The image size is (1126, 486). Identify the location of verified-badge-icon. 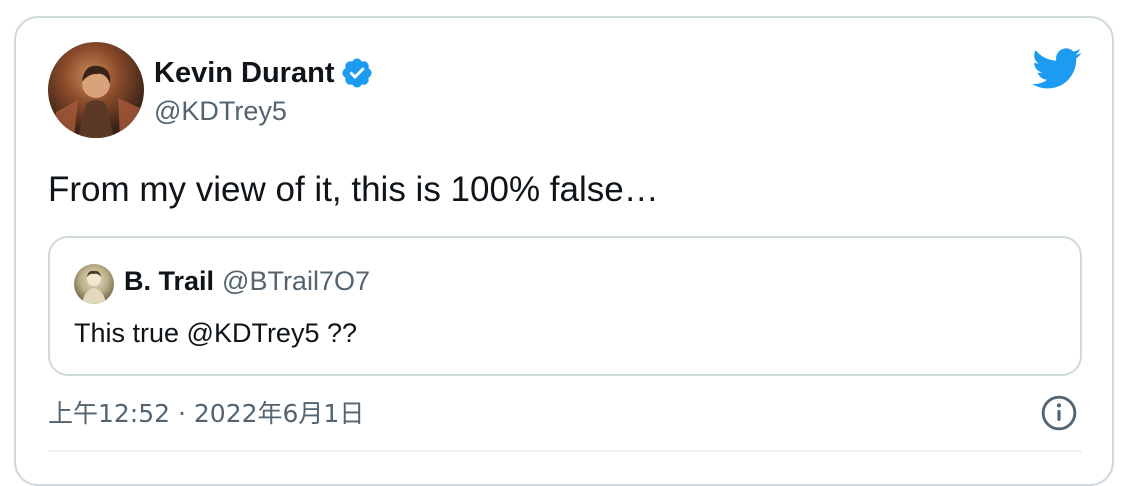
(357, 73).